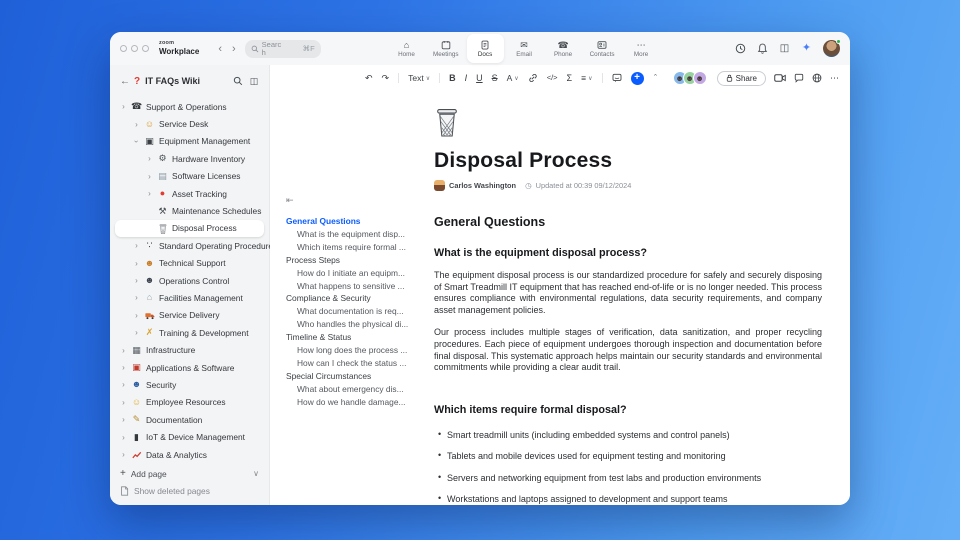 This screenshot has height=540, width=960. I want to click on sidebar-item-standard-operating-procedures: › ∵ Standard Operating Procedures, so click(193, 245).